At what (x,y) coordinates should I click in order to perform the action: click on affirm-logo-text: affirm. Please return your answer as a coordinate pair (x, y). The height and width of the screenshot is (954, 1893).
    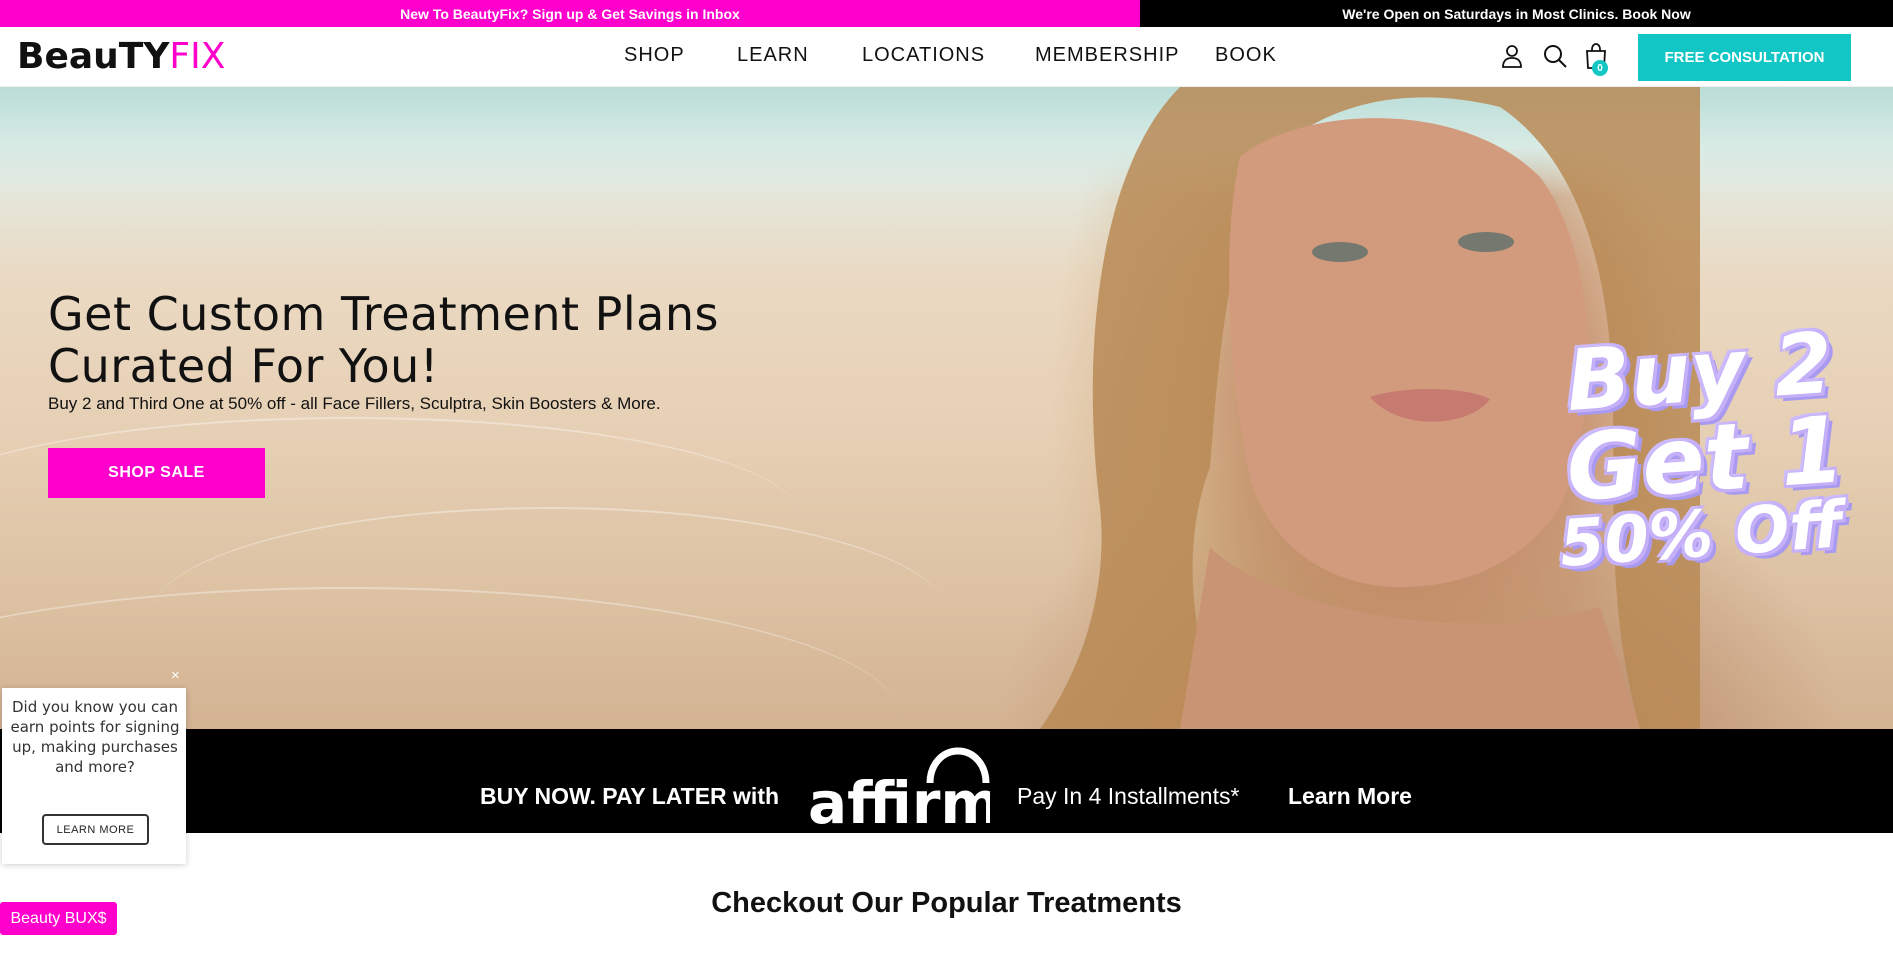
    Looking at the image, I should click on (899, 798).